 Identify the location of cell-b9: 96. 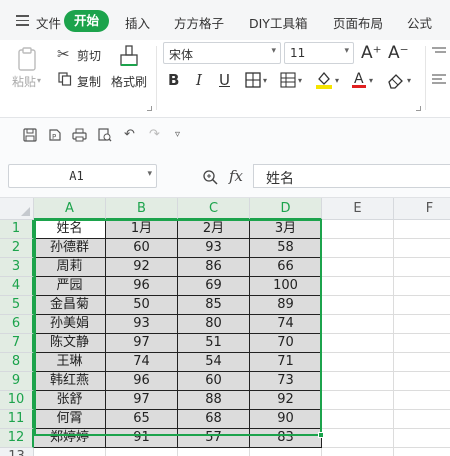
(142, 381).